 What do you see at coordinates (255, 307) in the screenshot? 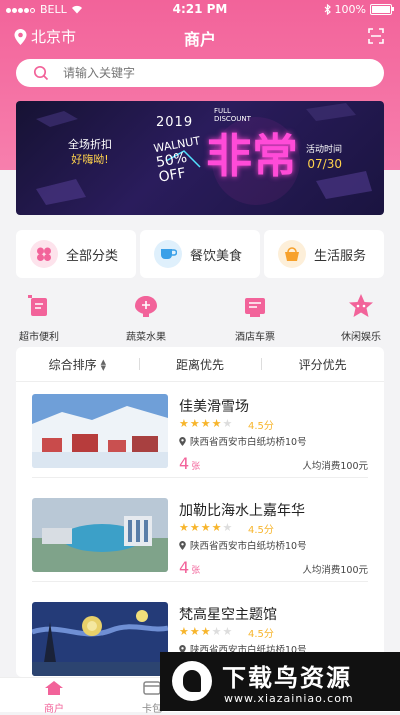
I see `ticket-icon` at bounding box center [255, 307].